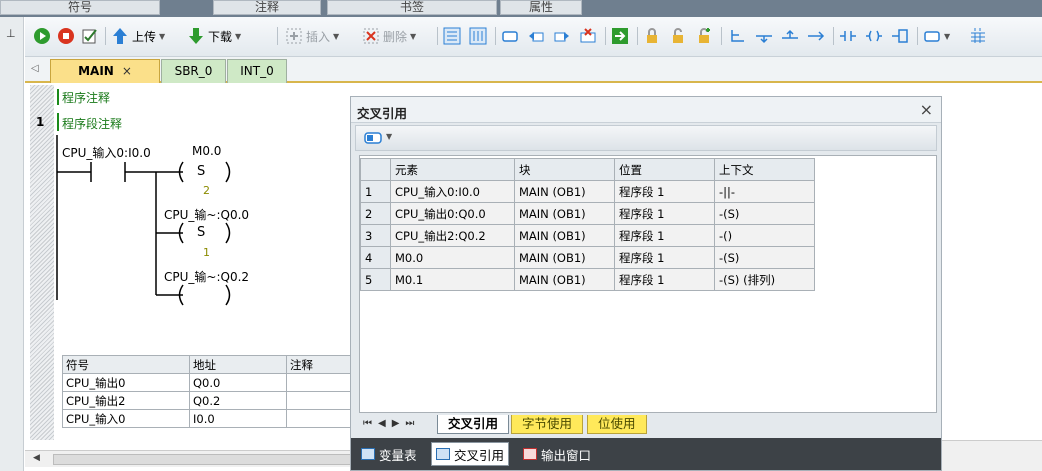 Image resolution: width=1042 pixels, height=471 pixels. What do you see at coordinates (206, 151) in the screenshot?
I see `coil1-address: M0.0` at bounding box center [206, 151].